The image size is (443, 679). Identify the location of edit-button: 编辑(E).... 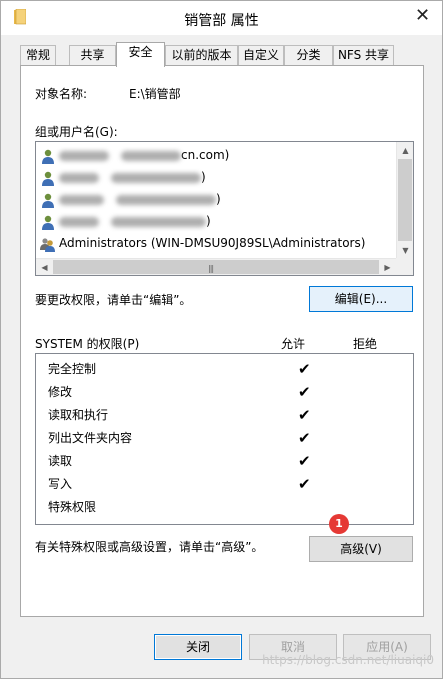
(361, 299).